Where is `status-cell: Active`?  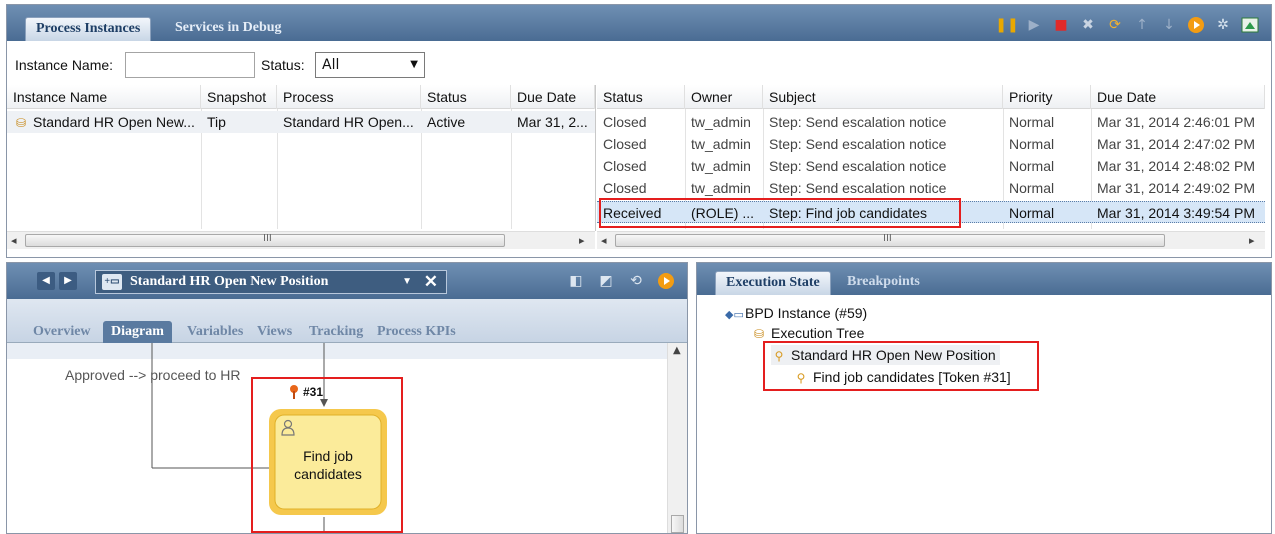
status-cell: Active is located at coordinates (446, 122).